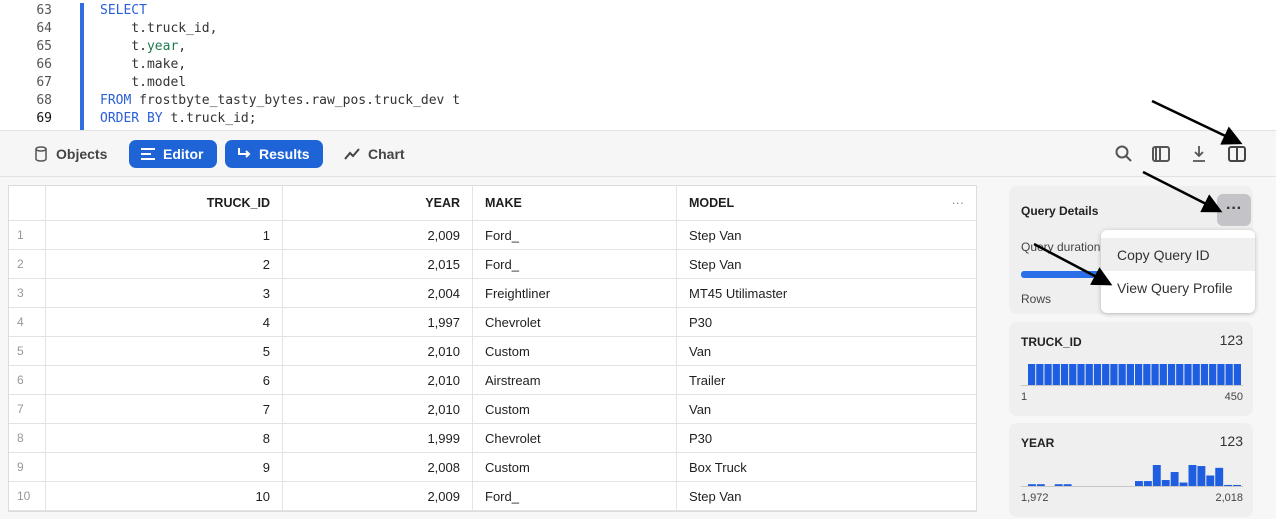  Describe the element at coordinates (1161, 154) in the screenshot. I see `columns-icon` at that location.